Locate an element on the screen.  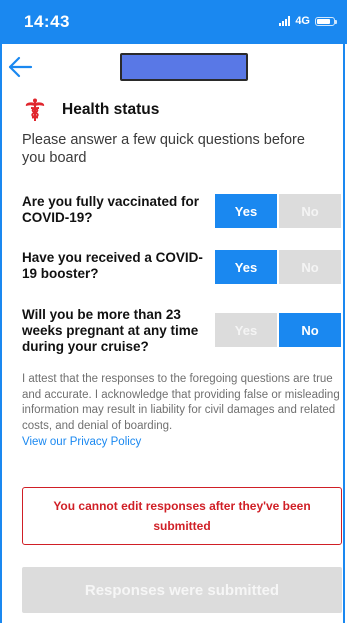
status-indicators: 4G is located at coordinates (308, 21).